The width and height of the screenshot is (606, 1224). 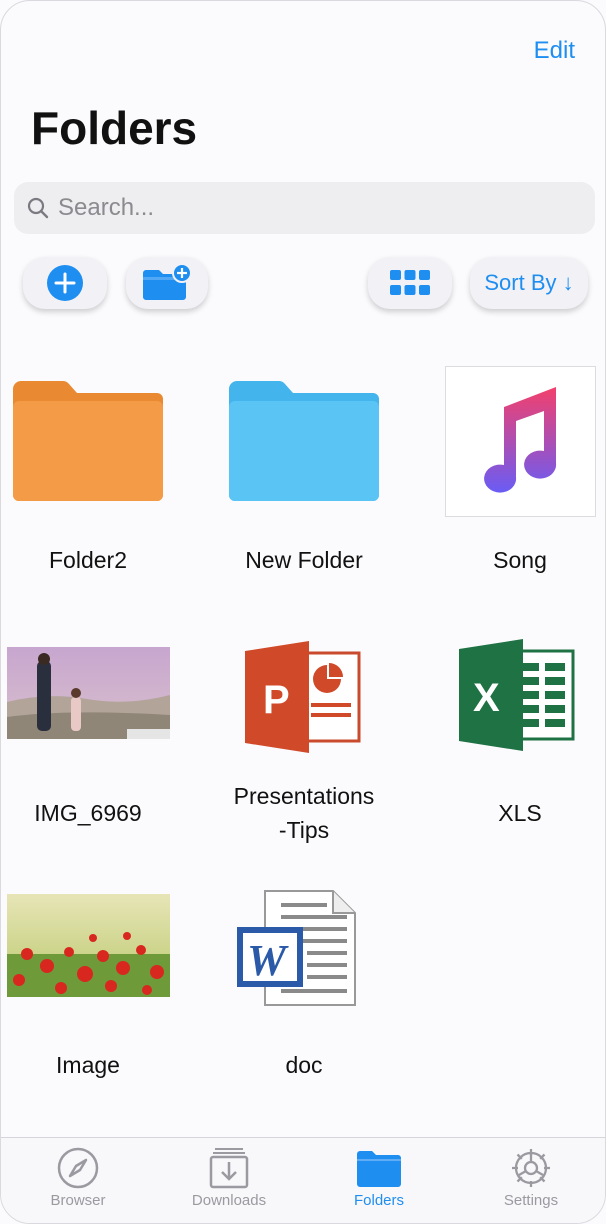 What do you see at coordinates (554, 51) in the screenshot?
I see `edit-button: Edit` at bounding box center [554, 51].